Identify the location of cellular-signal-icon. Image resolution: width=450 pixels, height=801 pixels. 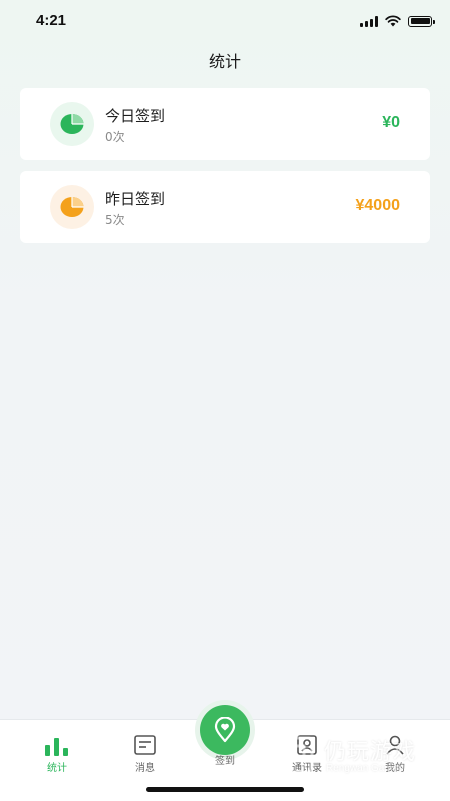
(369, 21).